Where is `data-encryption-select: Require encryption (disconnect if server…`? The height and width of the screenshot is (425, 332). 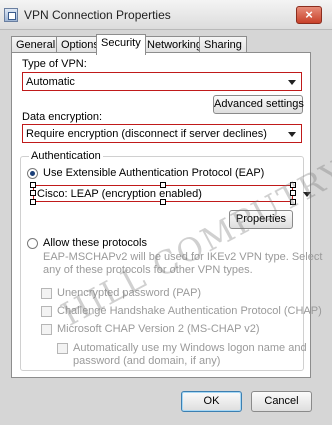
data-encryption-select: Require encryption (disconnect if server… is located at coordinates (162, 133).